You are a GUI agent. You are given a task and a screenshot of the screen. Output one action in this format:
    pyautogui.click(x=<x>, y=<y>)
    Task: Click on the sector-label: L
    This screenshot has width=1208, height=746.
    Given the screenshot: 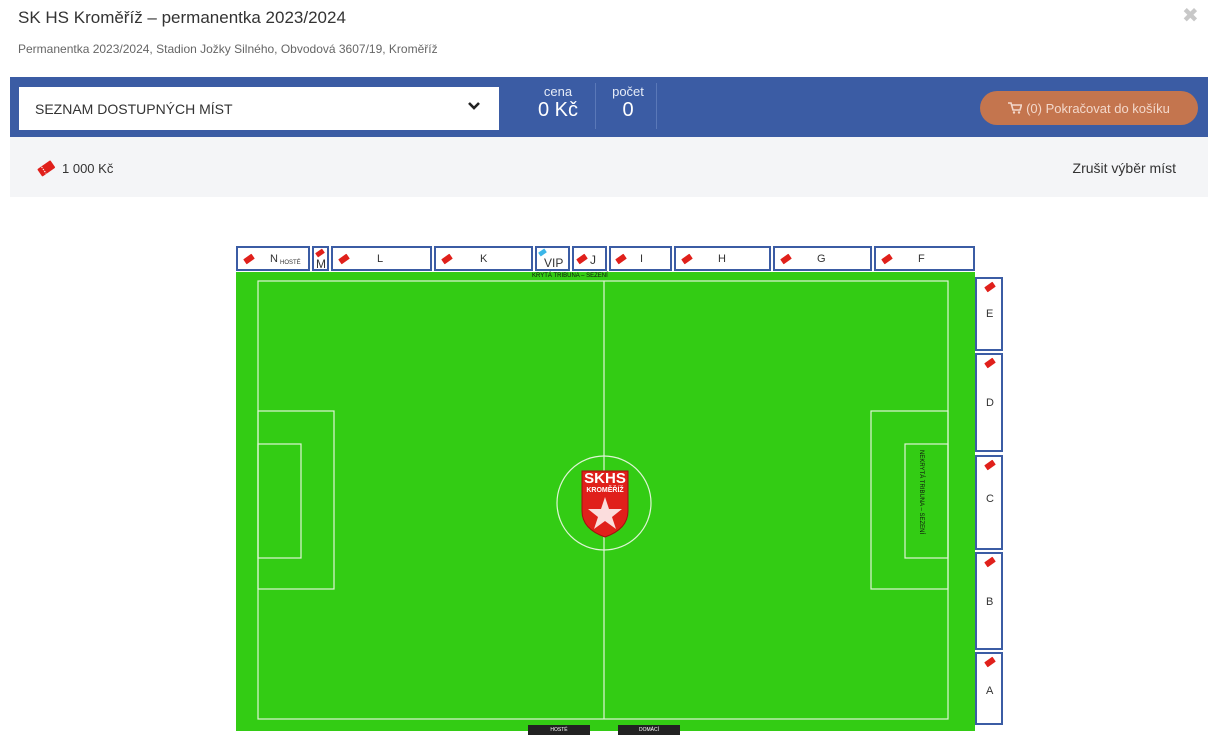 What is the action you would take?
    pyautogui.click(x=380, y=259)
    